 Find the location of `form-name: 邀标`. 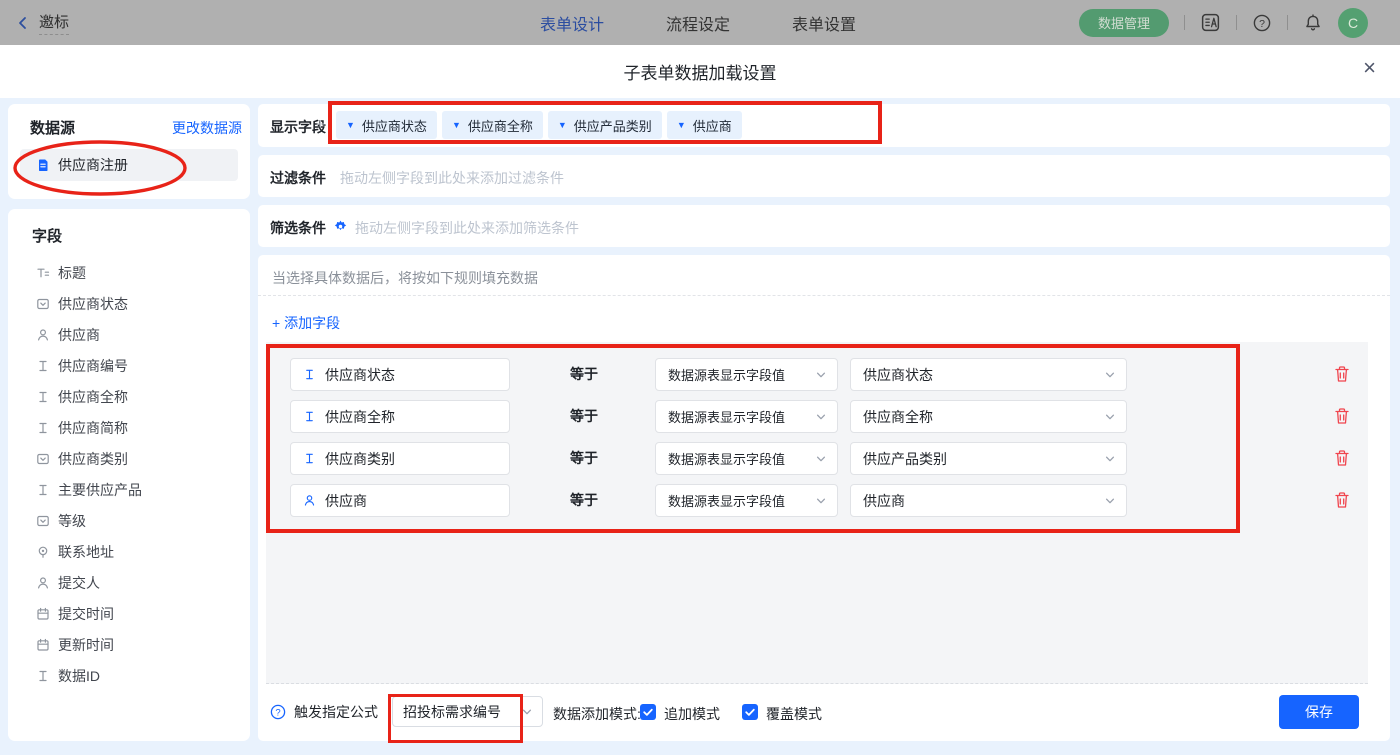

form-name: 邀标 is located at coordinates (54, 23).